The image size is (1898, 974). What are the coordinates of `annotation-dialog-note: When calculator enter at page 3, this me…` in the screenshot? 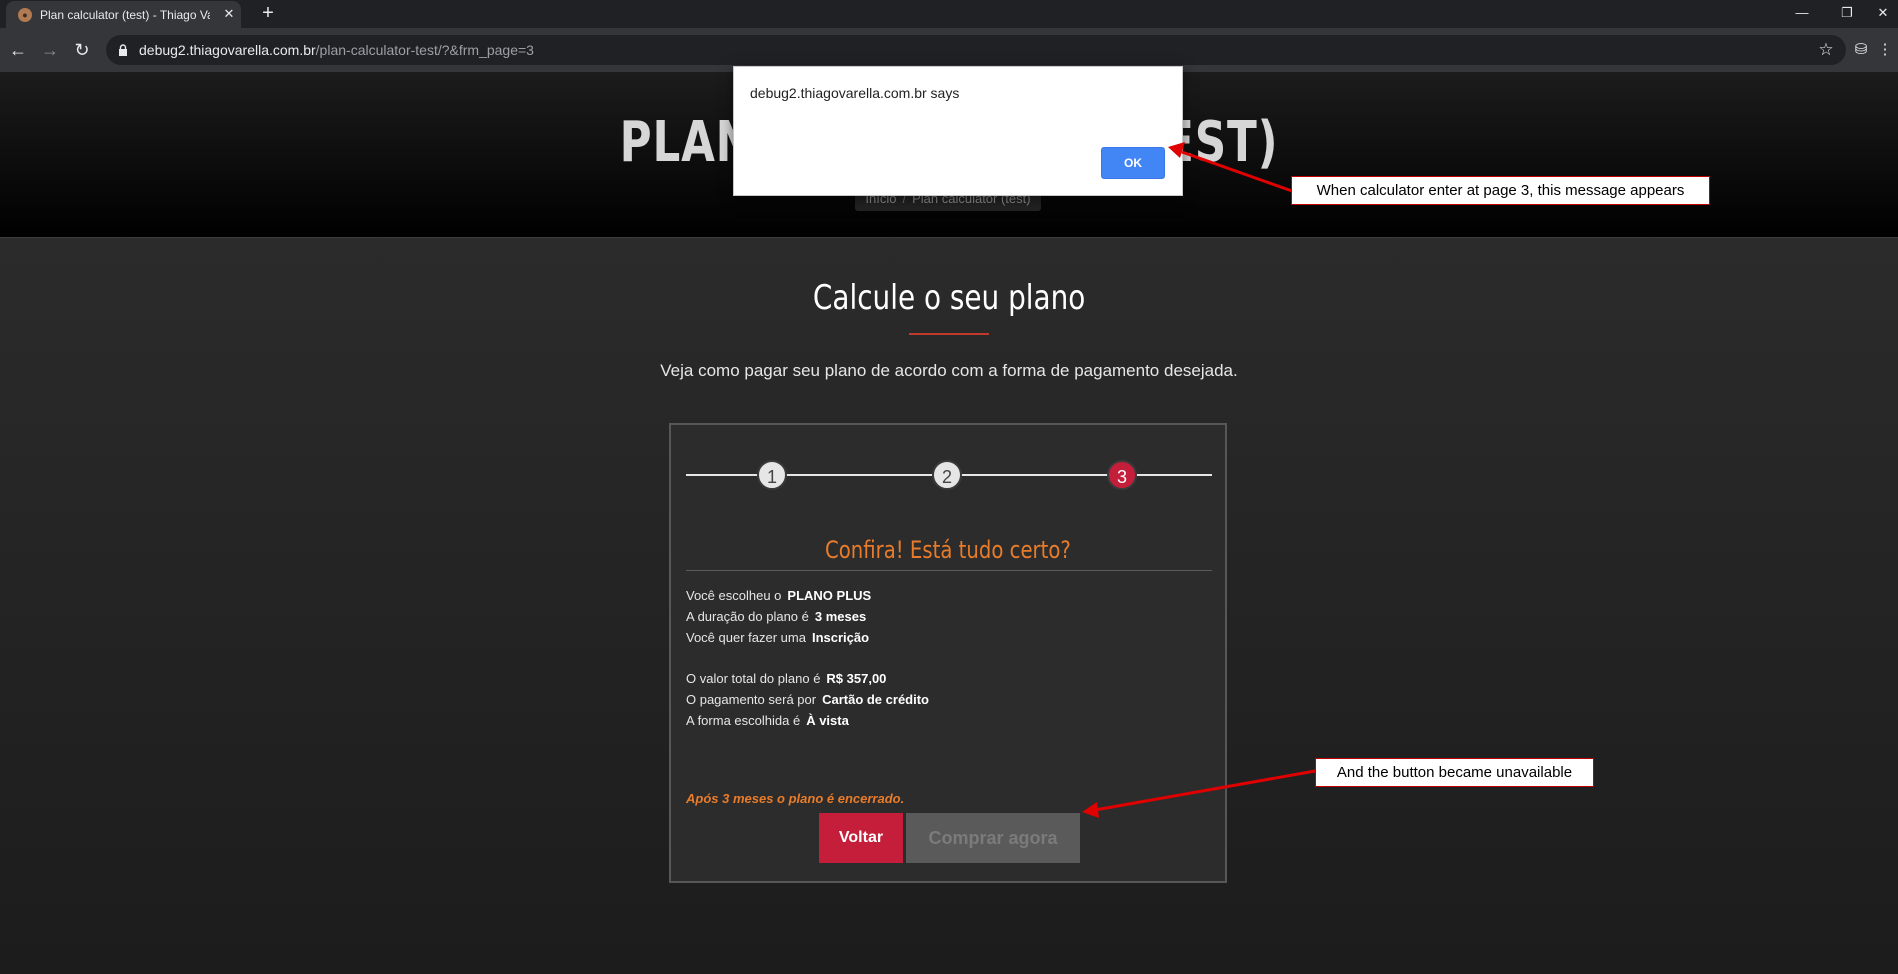 It's located at (1500, 190).